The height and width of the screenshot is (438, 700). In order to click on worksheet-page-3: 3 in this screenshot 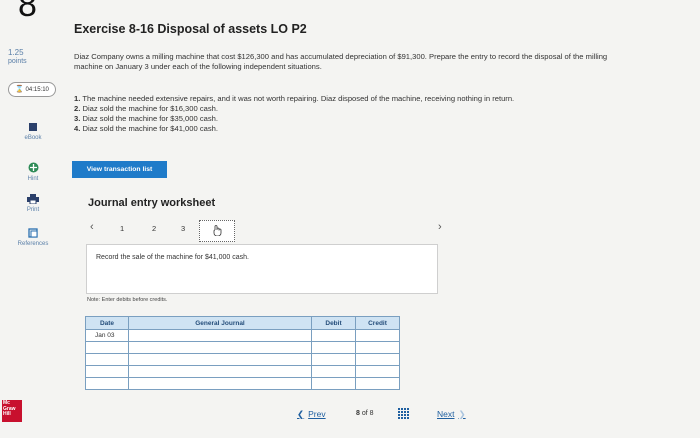, I will do `click(183, 228)`.